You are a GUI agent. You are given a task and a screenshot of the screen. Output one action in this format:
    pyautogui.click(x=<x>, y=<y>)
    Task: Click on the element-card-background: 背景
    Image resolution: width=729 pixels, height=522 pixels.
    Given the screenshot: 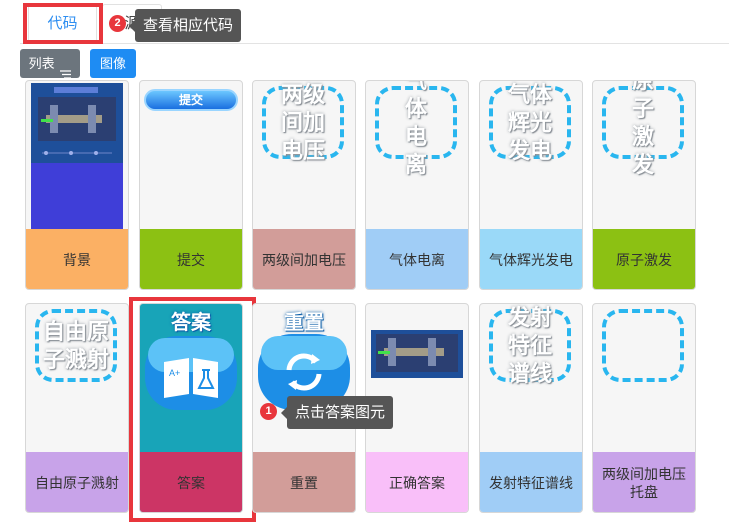 What is the action you would take?
    pyautogui.click(x=77, y=185)
    